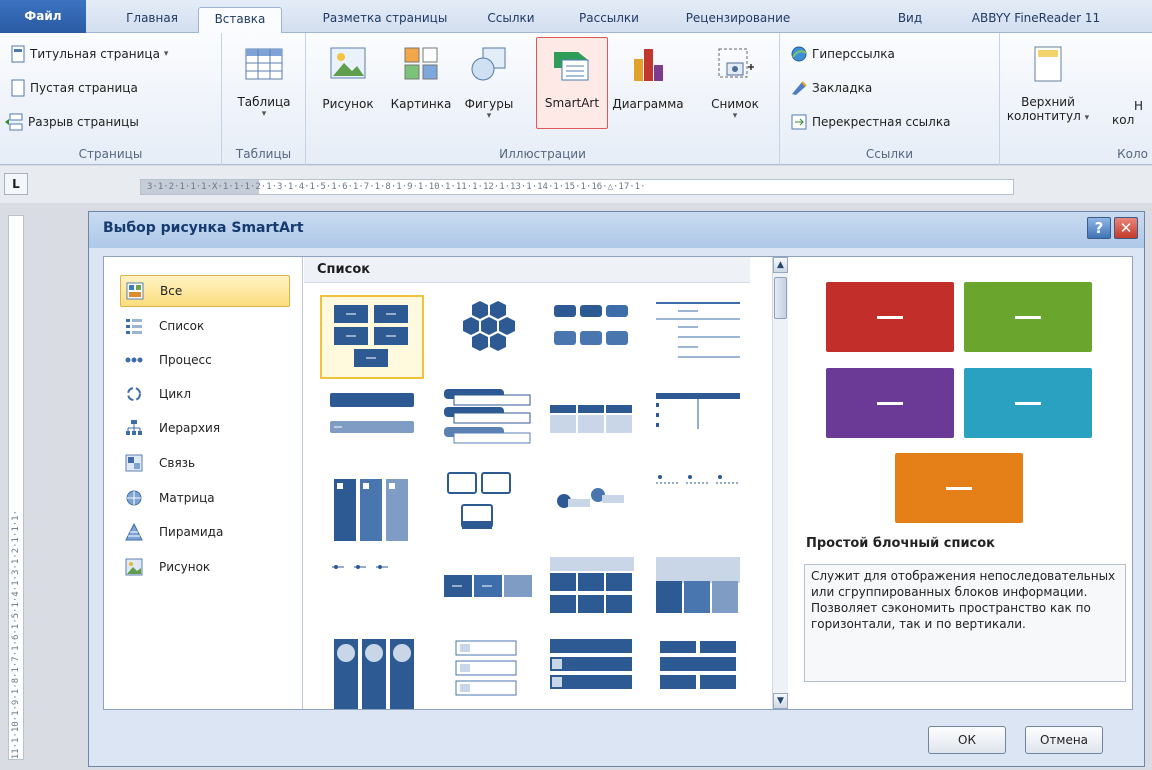  I want to click on category-hierarchy: Иерархия, so click(205, 428).